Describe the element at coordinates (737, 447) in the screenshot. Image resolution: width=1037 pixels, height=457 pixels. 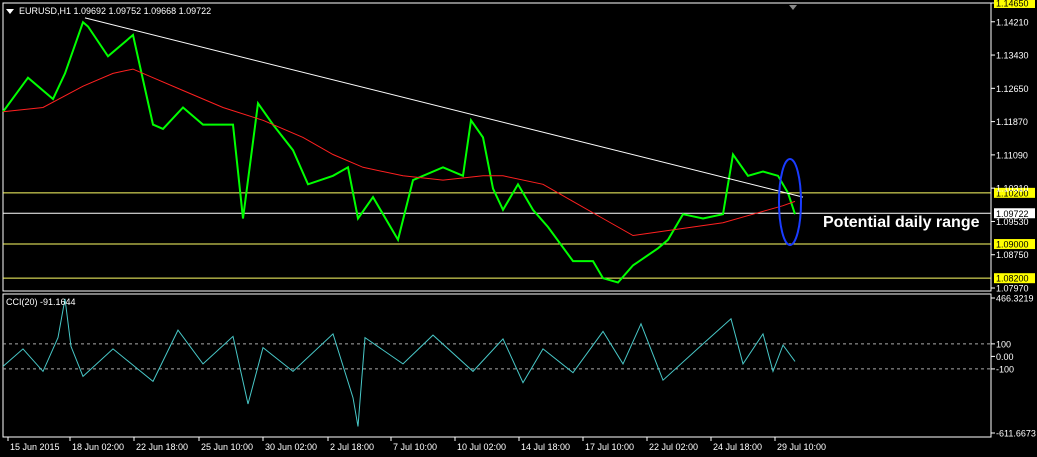
I see `time-tick-label: 24 Jul 18:00` at that location.